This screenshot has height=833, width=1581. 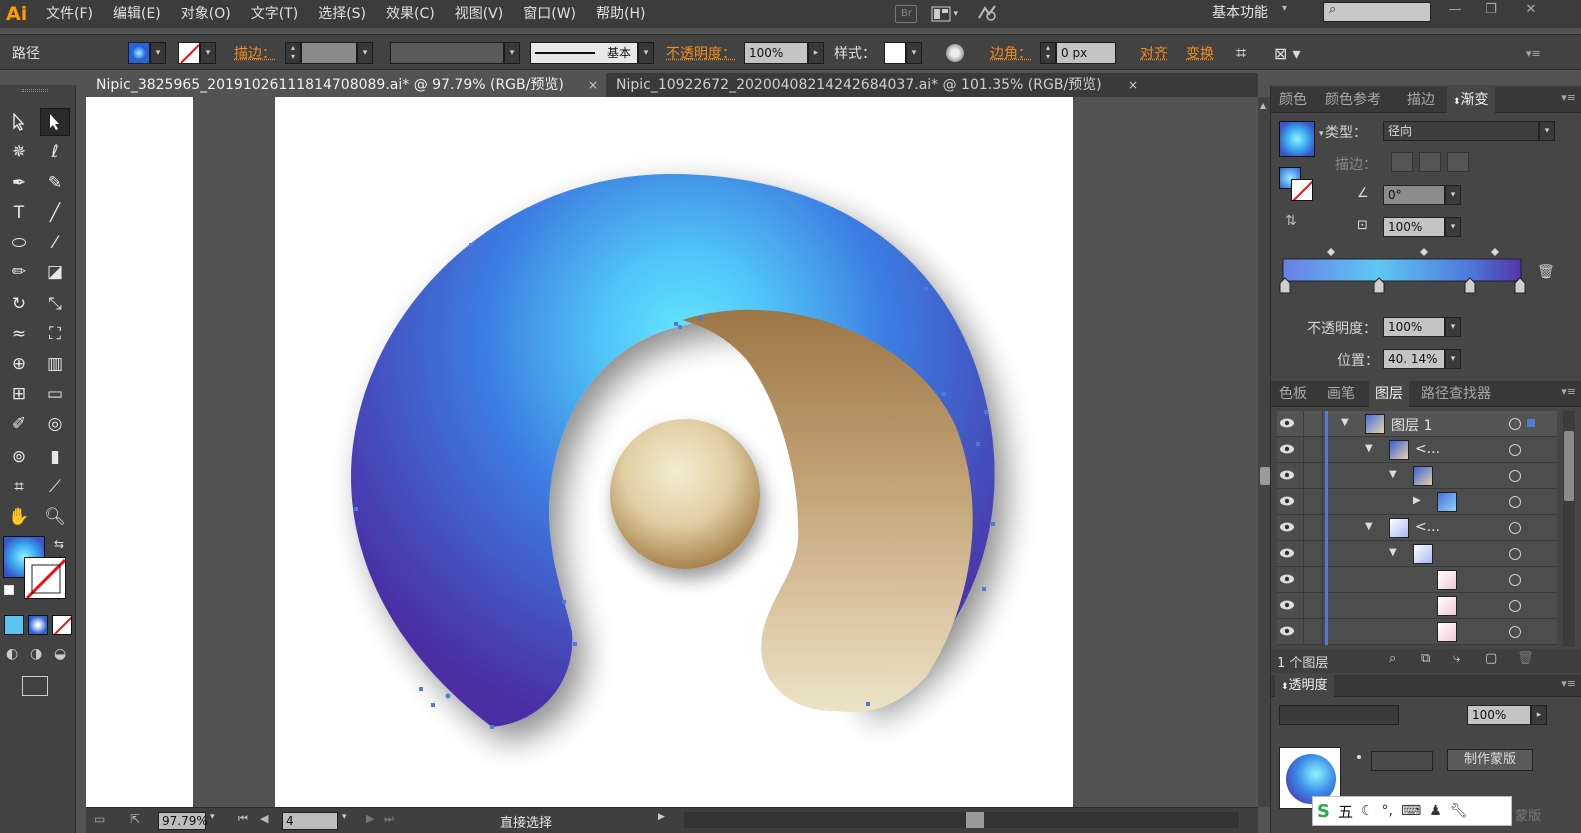 What do you see at coordinates (1413, 252) in the screenshot?
I see `midpoint-markers` at bounding box center [1413, 252].